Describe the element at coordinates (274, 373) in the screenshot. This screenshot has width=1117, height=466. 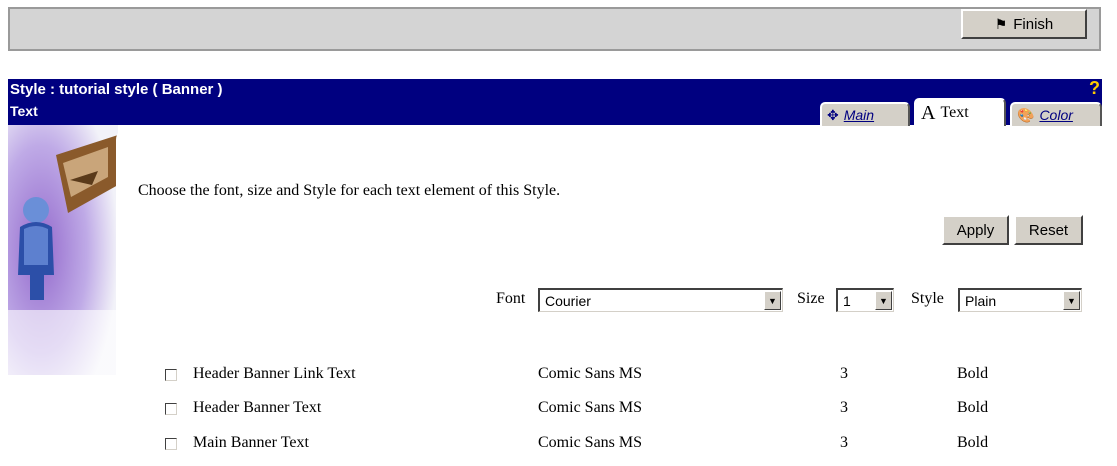
I see `element-name: Header Banner Link Text` at that location.